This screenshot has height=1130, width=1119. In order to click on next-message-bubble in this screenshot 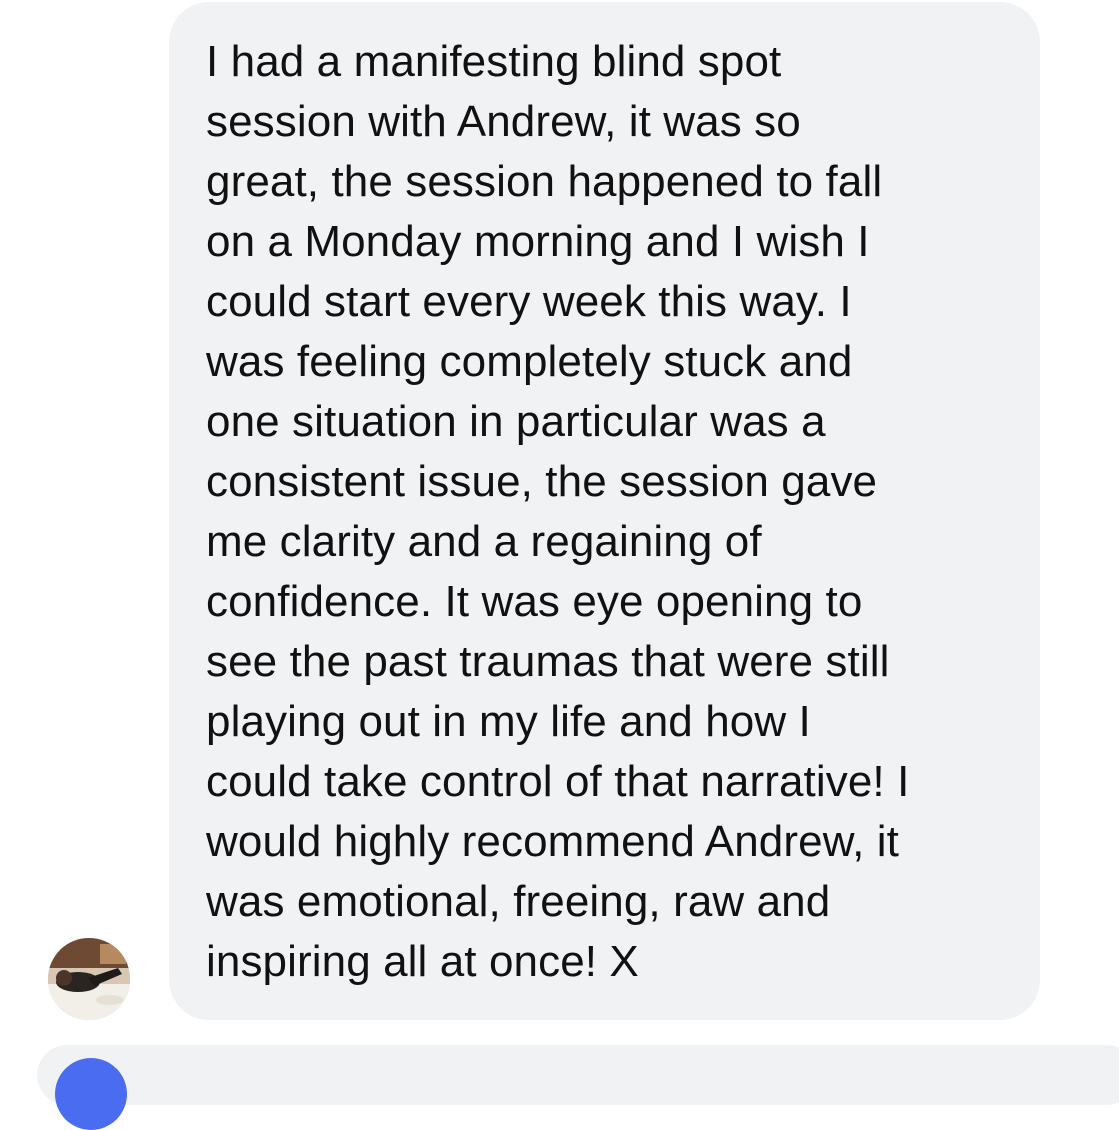, I will do `click(578, 1075)`.